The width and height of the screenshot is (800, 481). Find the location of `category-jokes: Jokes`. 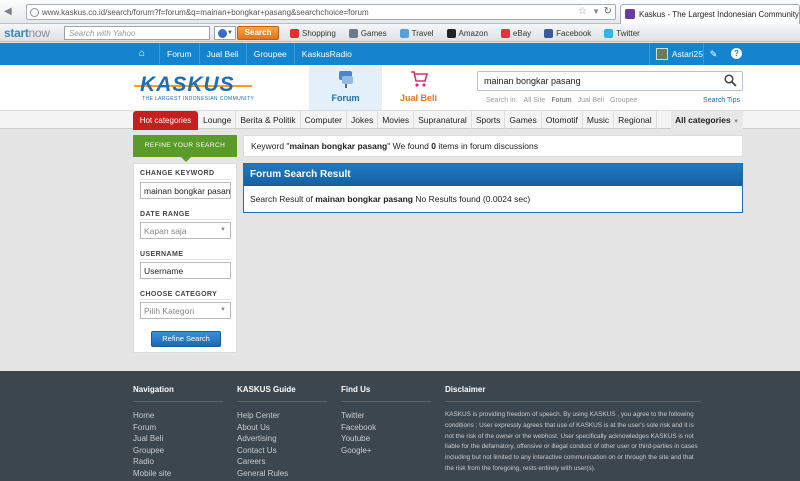

category-jokes: Jokes is located at coordinates (363, 120).